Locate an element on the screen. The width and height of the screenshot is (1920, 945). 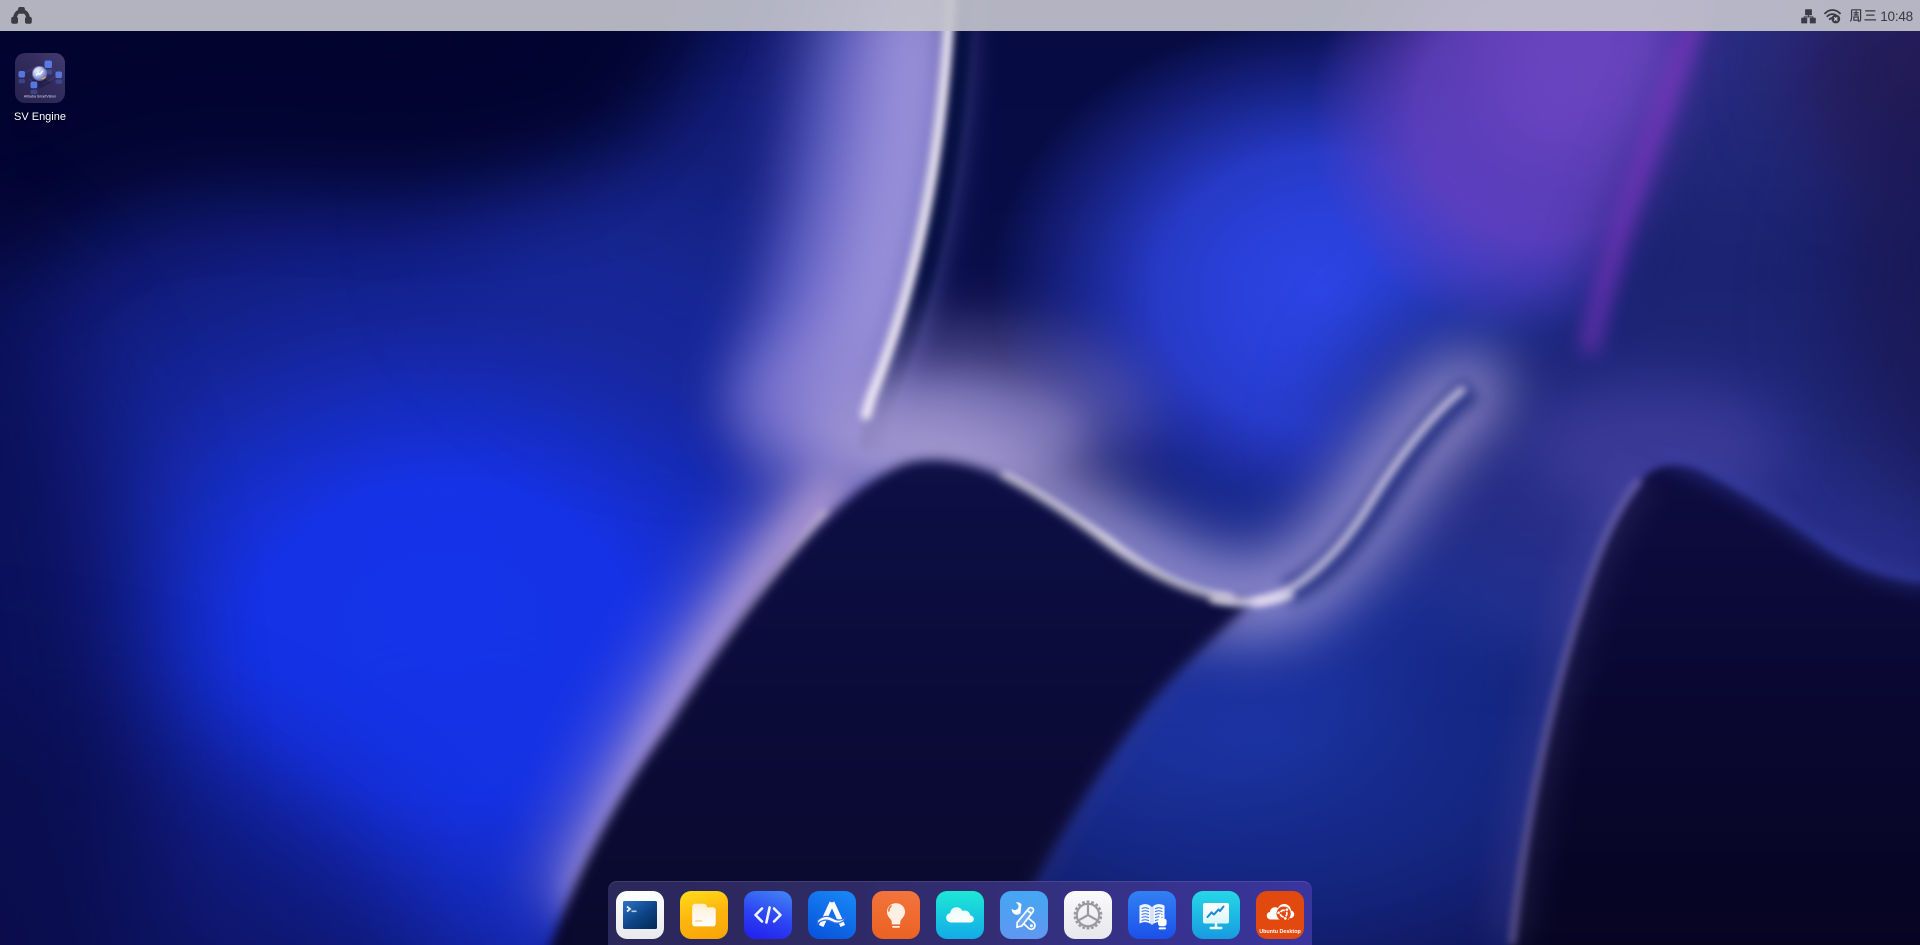
svg-text: Alibaba SmartVision is located at coordinates (40, 97).